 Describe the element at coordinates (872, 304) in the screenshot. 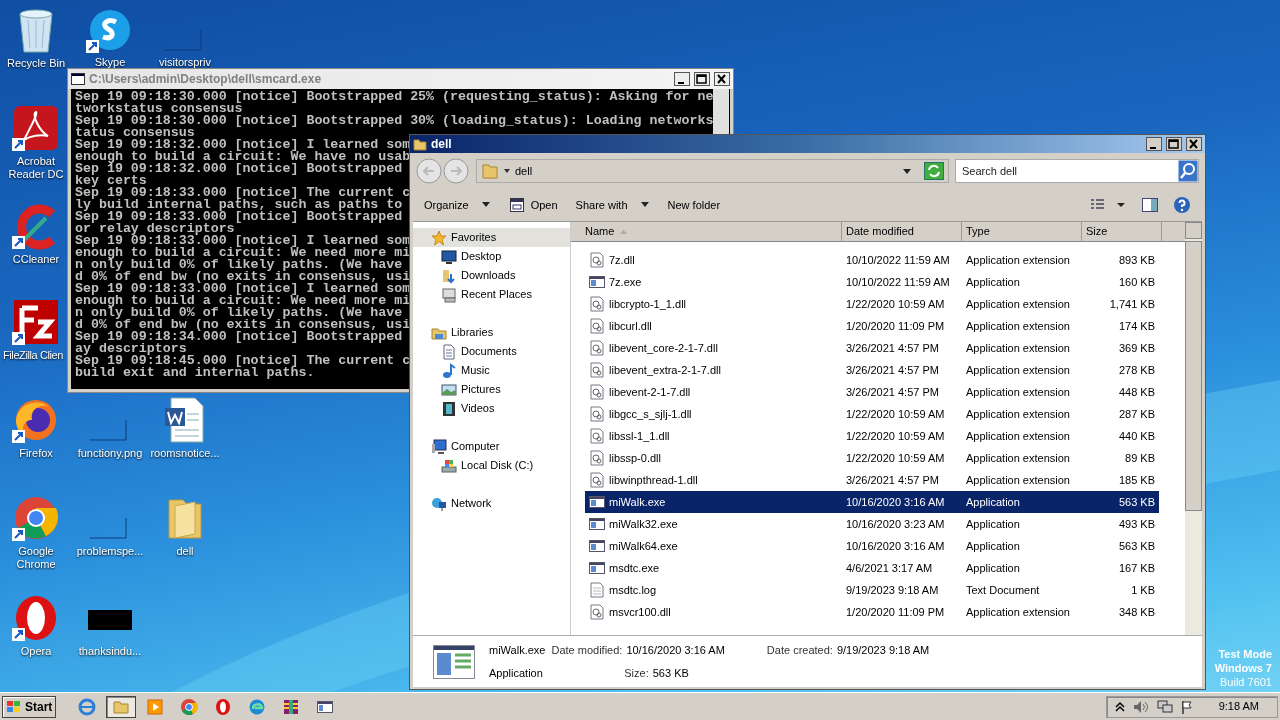

I see `file-row: libcrypto-1_1.dll 1/22/2020 10:59 AM Application extension 1,741 KB` at that location.